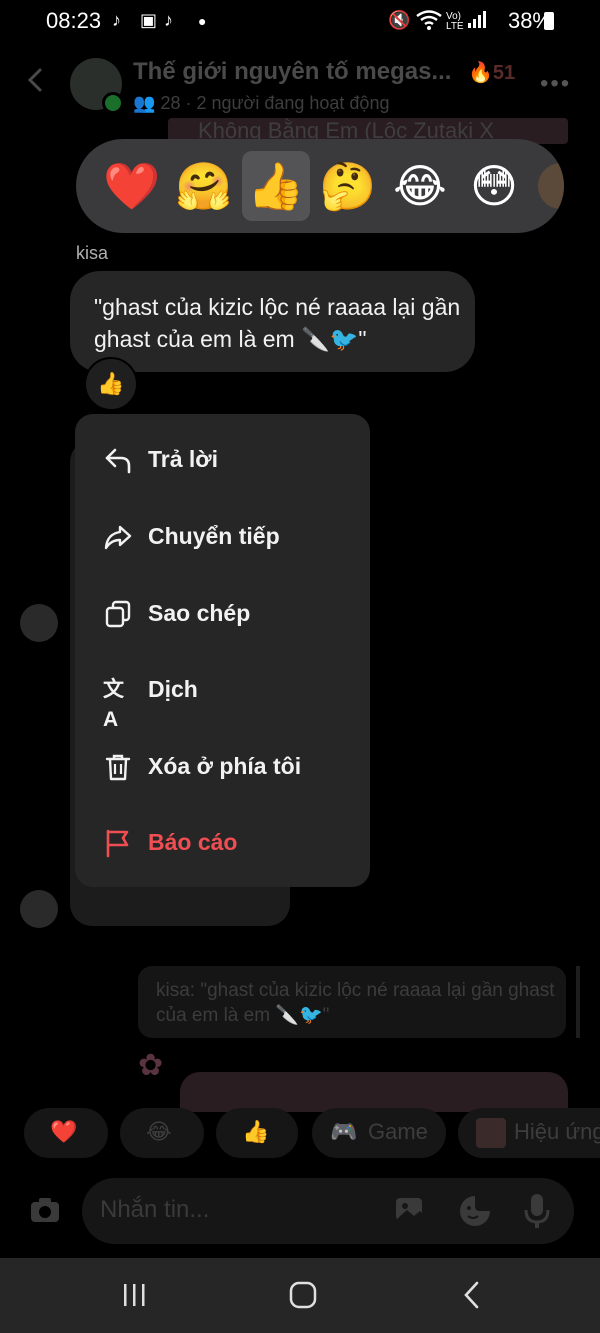 The image size is (600, 1333). I want to click on wifi-icon, so click(429, 22).